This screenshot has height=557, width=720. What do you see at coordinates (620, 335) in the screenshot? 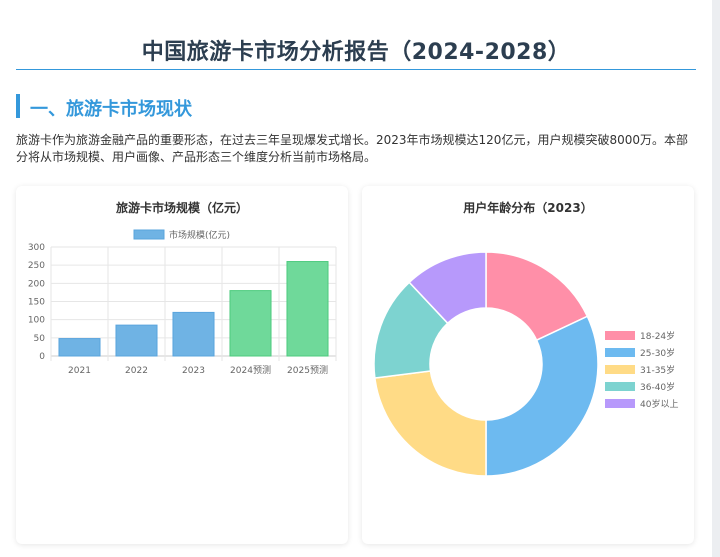
I see `legend-swatch-18-24岁` at bounding box center [620, 335].